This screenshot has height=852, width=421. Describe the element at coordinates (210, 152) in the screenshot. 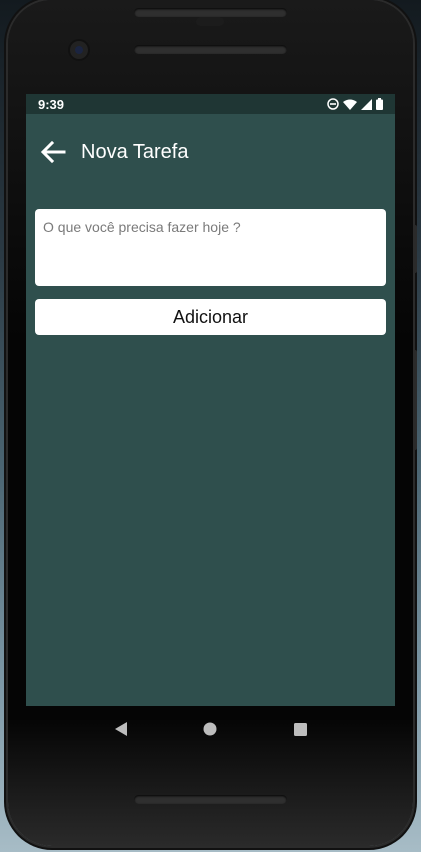

I see `app-bar: Nova Tarefa` at that location.